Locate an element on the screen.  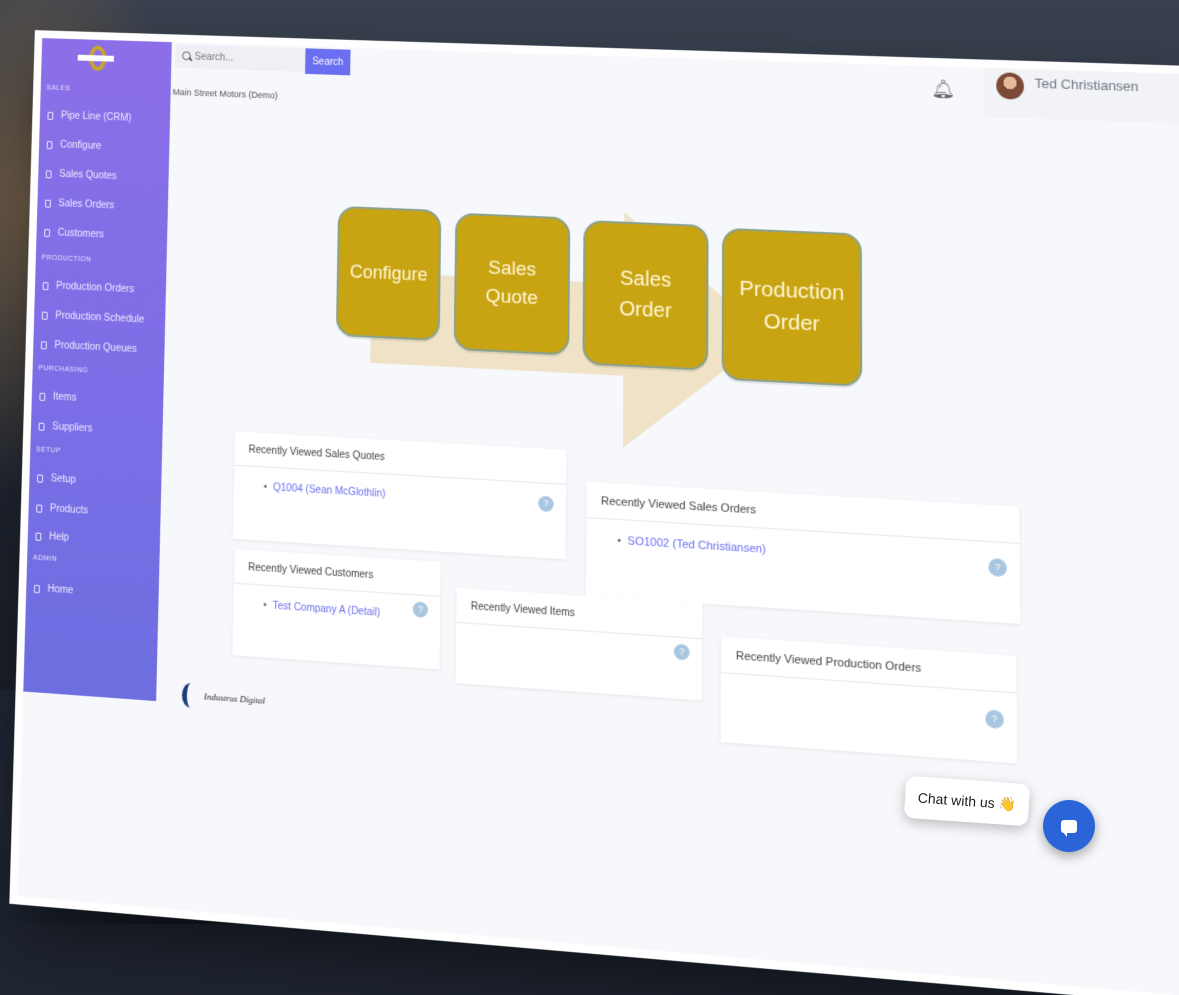
sidebar-item-label: Configure is located at coordinates (80, 145).